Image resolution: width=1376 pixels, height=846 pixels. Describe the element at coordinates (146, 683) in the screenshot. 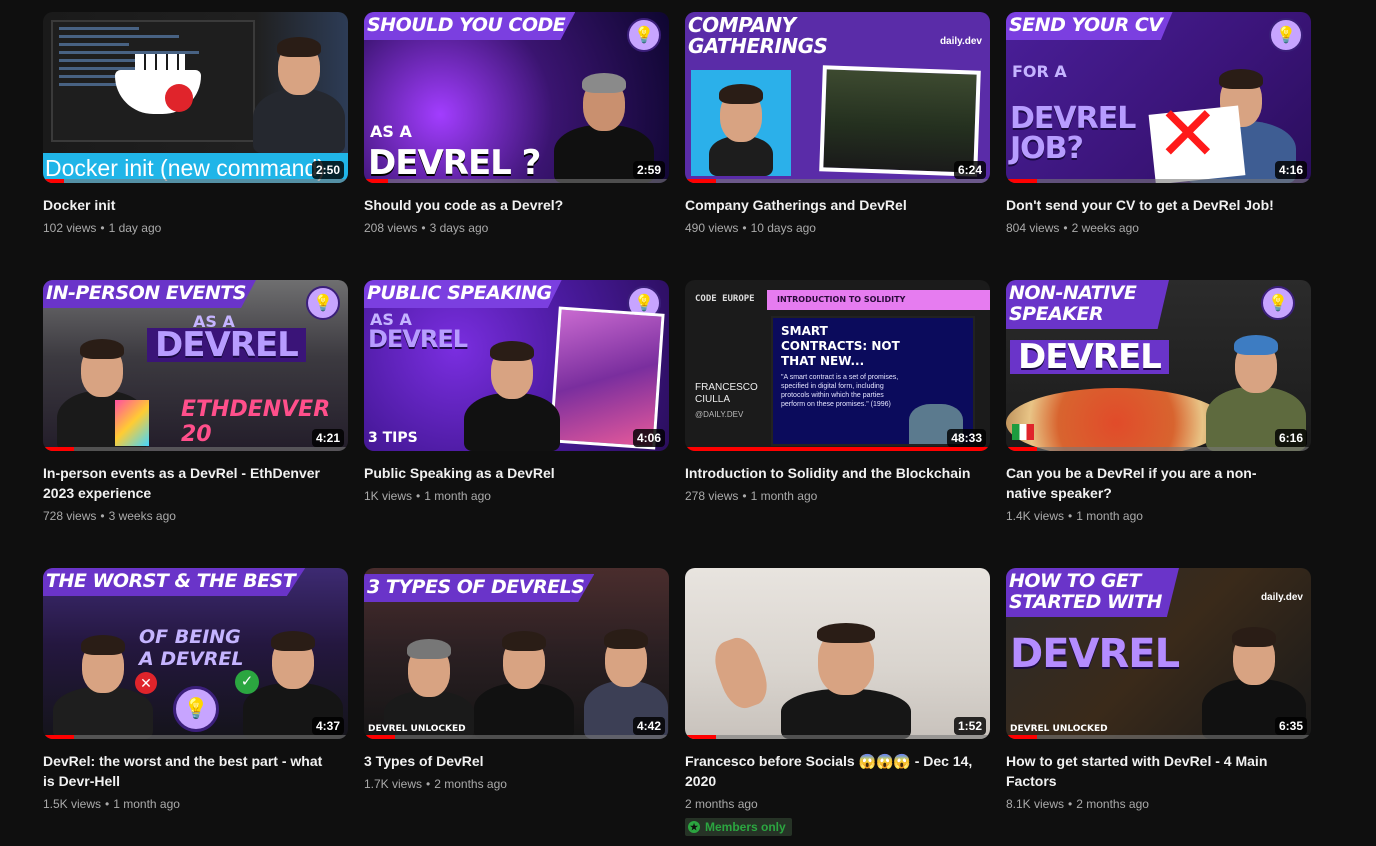

I see `x-mark-icon: ✕` at that location.